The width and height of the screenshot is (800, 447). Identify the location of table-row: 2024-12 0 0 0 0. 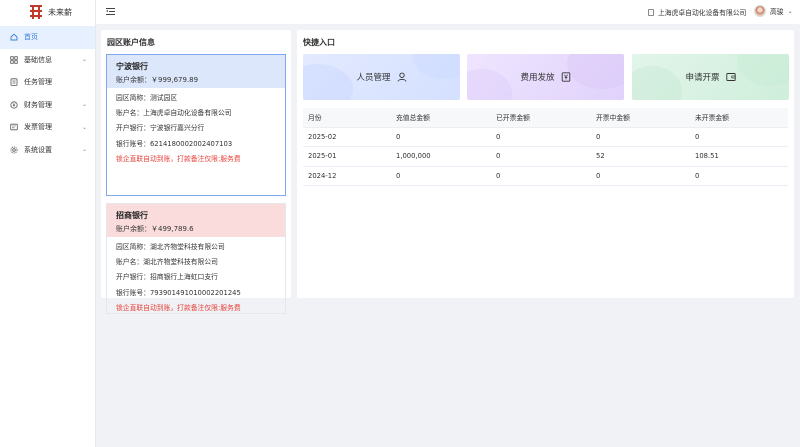
(545, 176).